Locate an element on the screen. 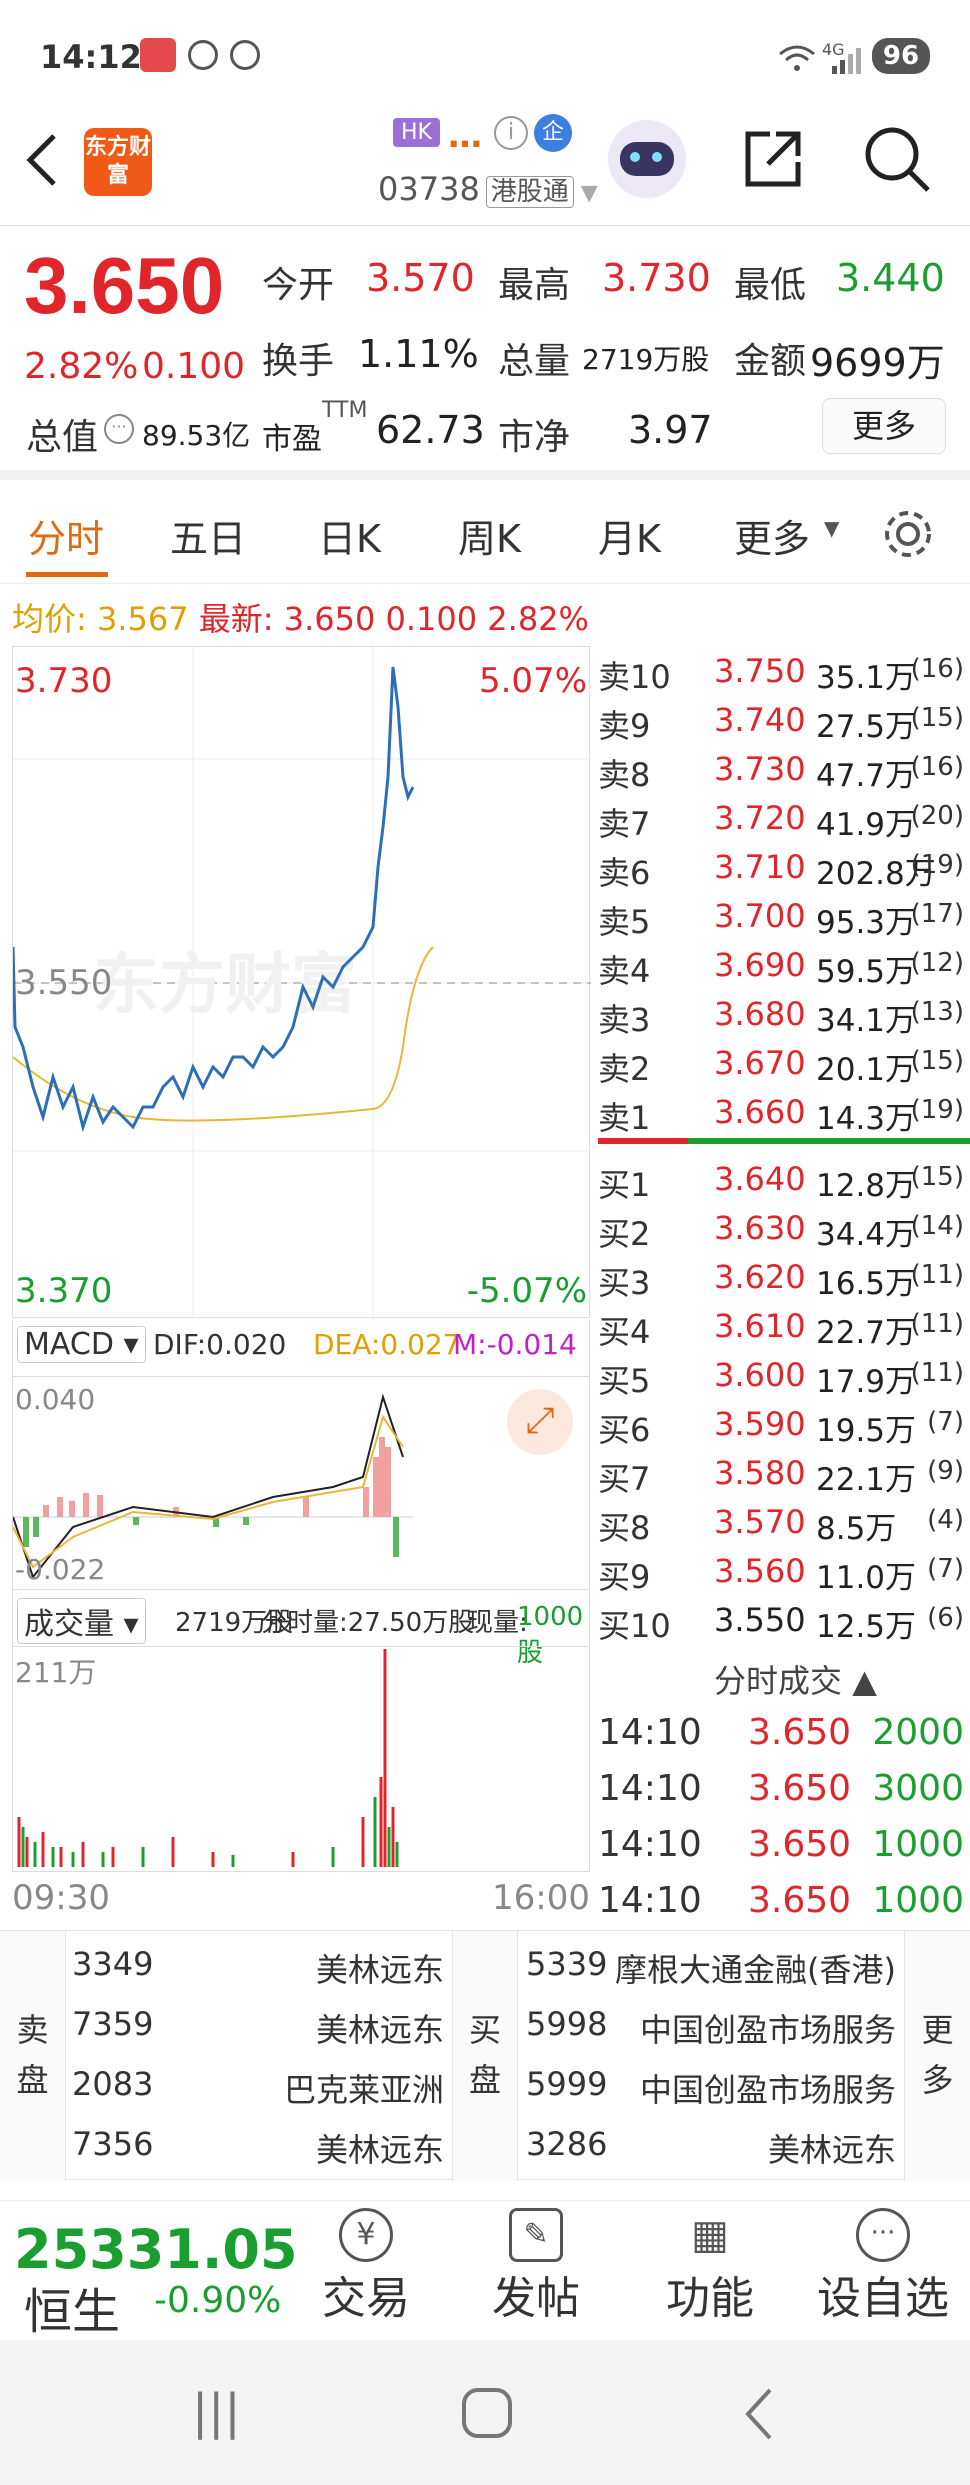 The width and height of the screenshot is (970, 2485). bid-row: 买9 3.560 11.0万 (7) is located at coordinates (784, 1571).